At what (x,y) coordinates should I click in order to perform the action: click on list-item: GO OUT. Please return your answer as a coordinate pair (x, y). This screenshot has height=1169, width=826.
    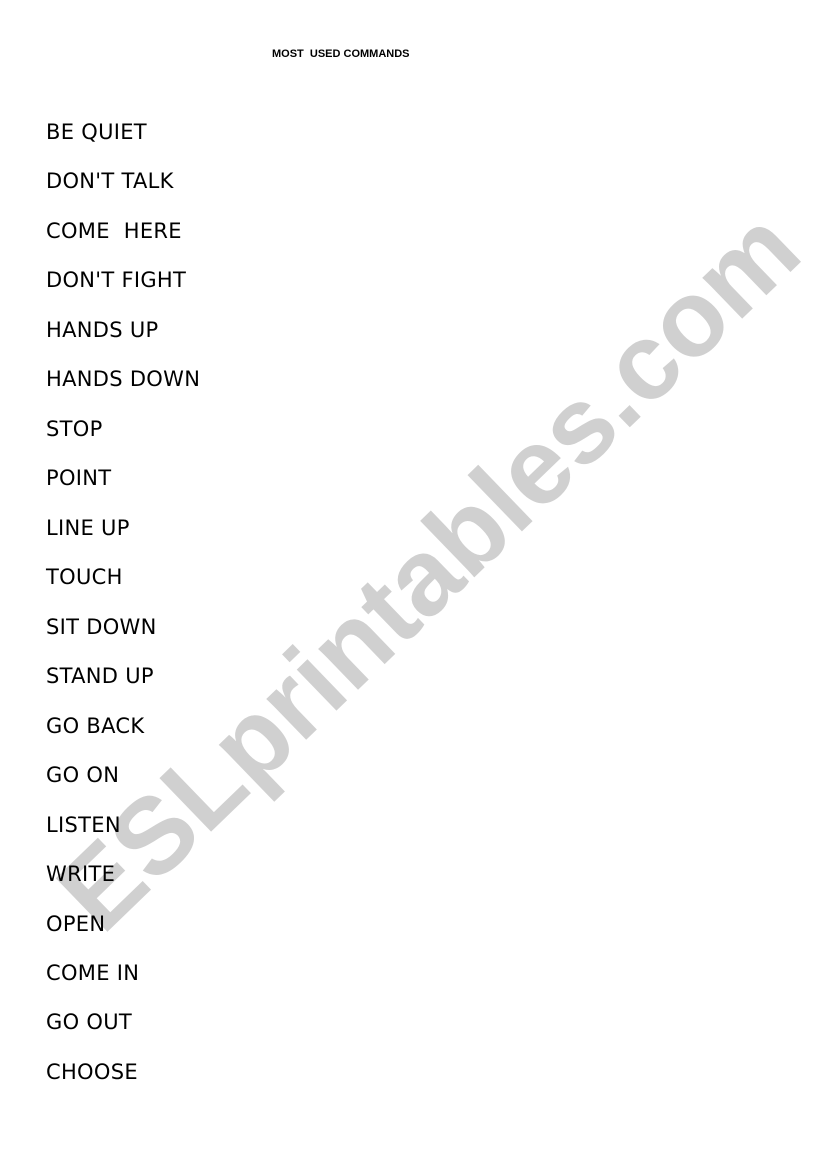
    Looking at the image, I should click on (89, 1022).